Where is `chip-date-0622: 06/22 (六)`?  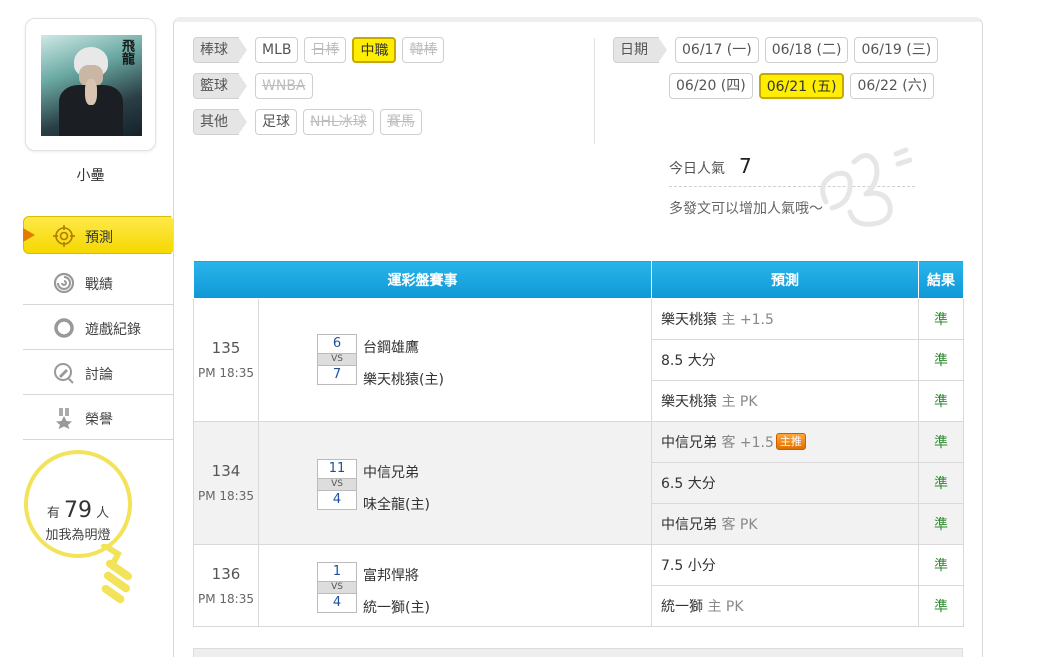 chip-date-0622: 06/22 (六) is located at coordinates (892, 86).